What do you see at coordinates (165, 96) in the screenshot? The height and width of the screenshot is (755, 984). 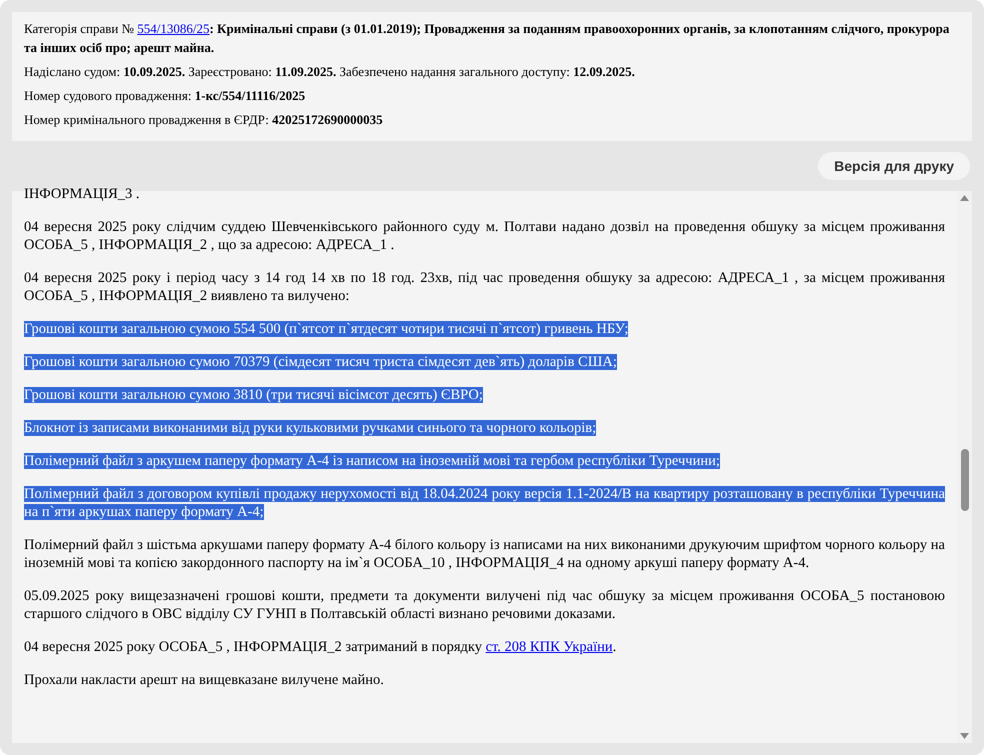 I see `case-info-line: Номер судового провадження: 1-кс/554/11116/2025` at bounding box center [165, 96].